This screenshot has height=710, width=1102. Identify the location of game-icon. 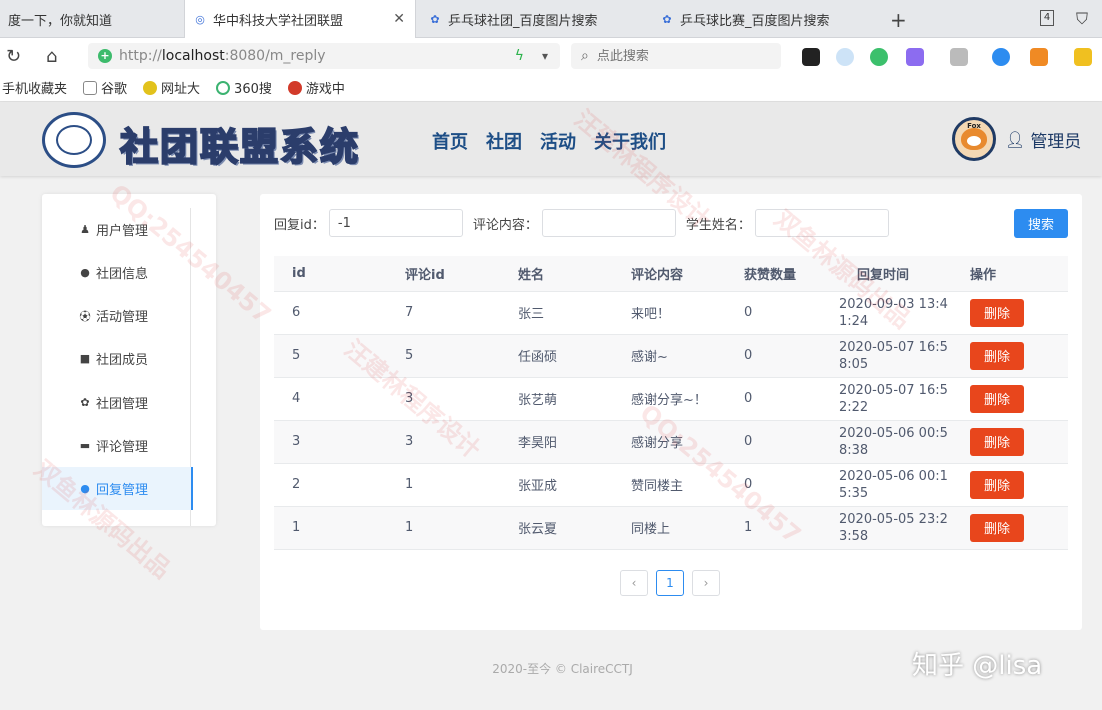
(1039, 57).